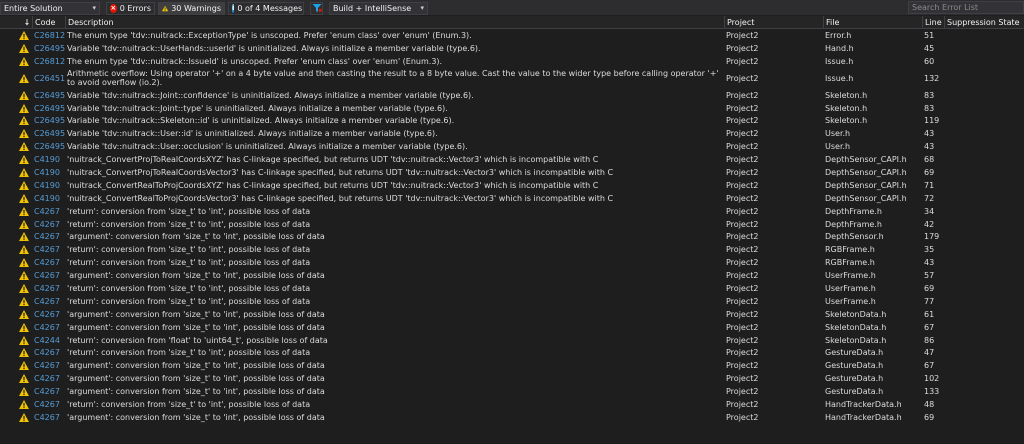  I want to click on filter-toggle-button, so click(316, 8).